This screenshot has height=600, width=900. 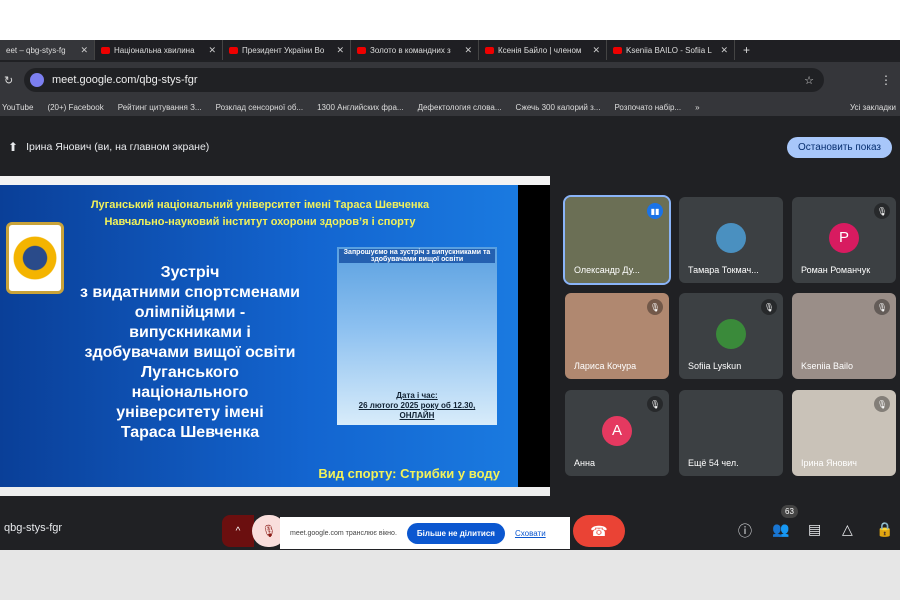 I want to click on stop-sharing-button: Більше не ділитися, so click(x=455, y=533).